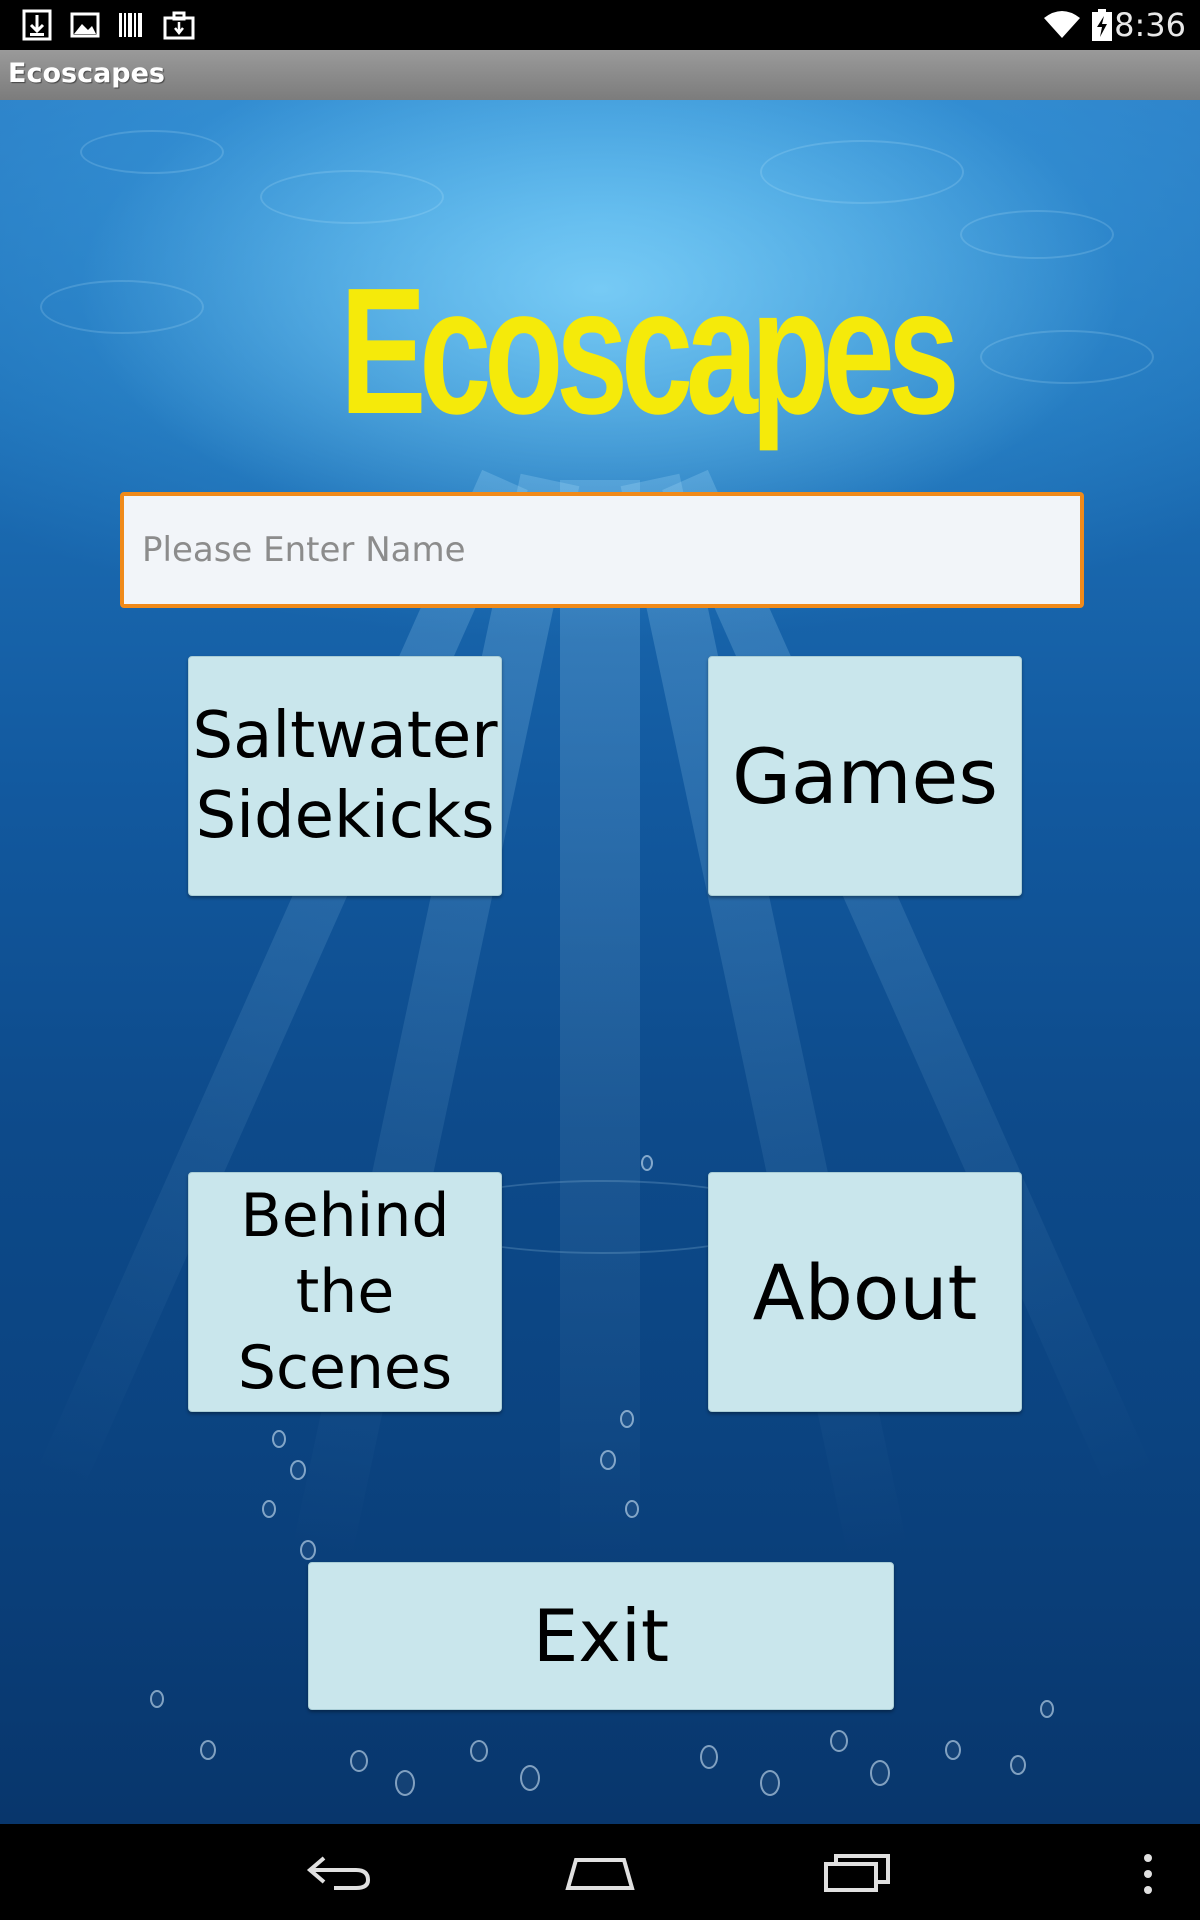 This screenshot has width=1200, height=1920. I want to click on behind-the-scenes-button: Behind the Scenes, so click(345, 1292).